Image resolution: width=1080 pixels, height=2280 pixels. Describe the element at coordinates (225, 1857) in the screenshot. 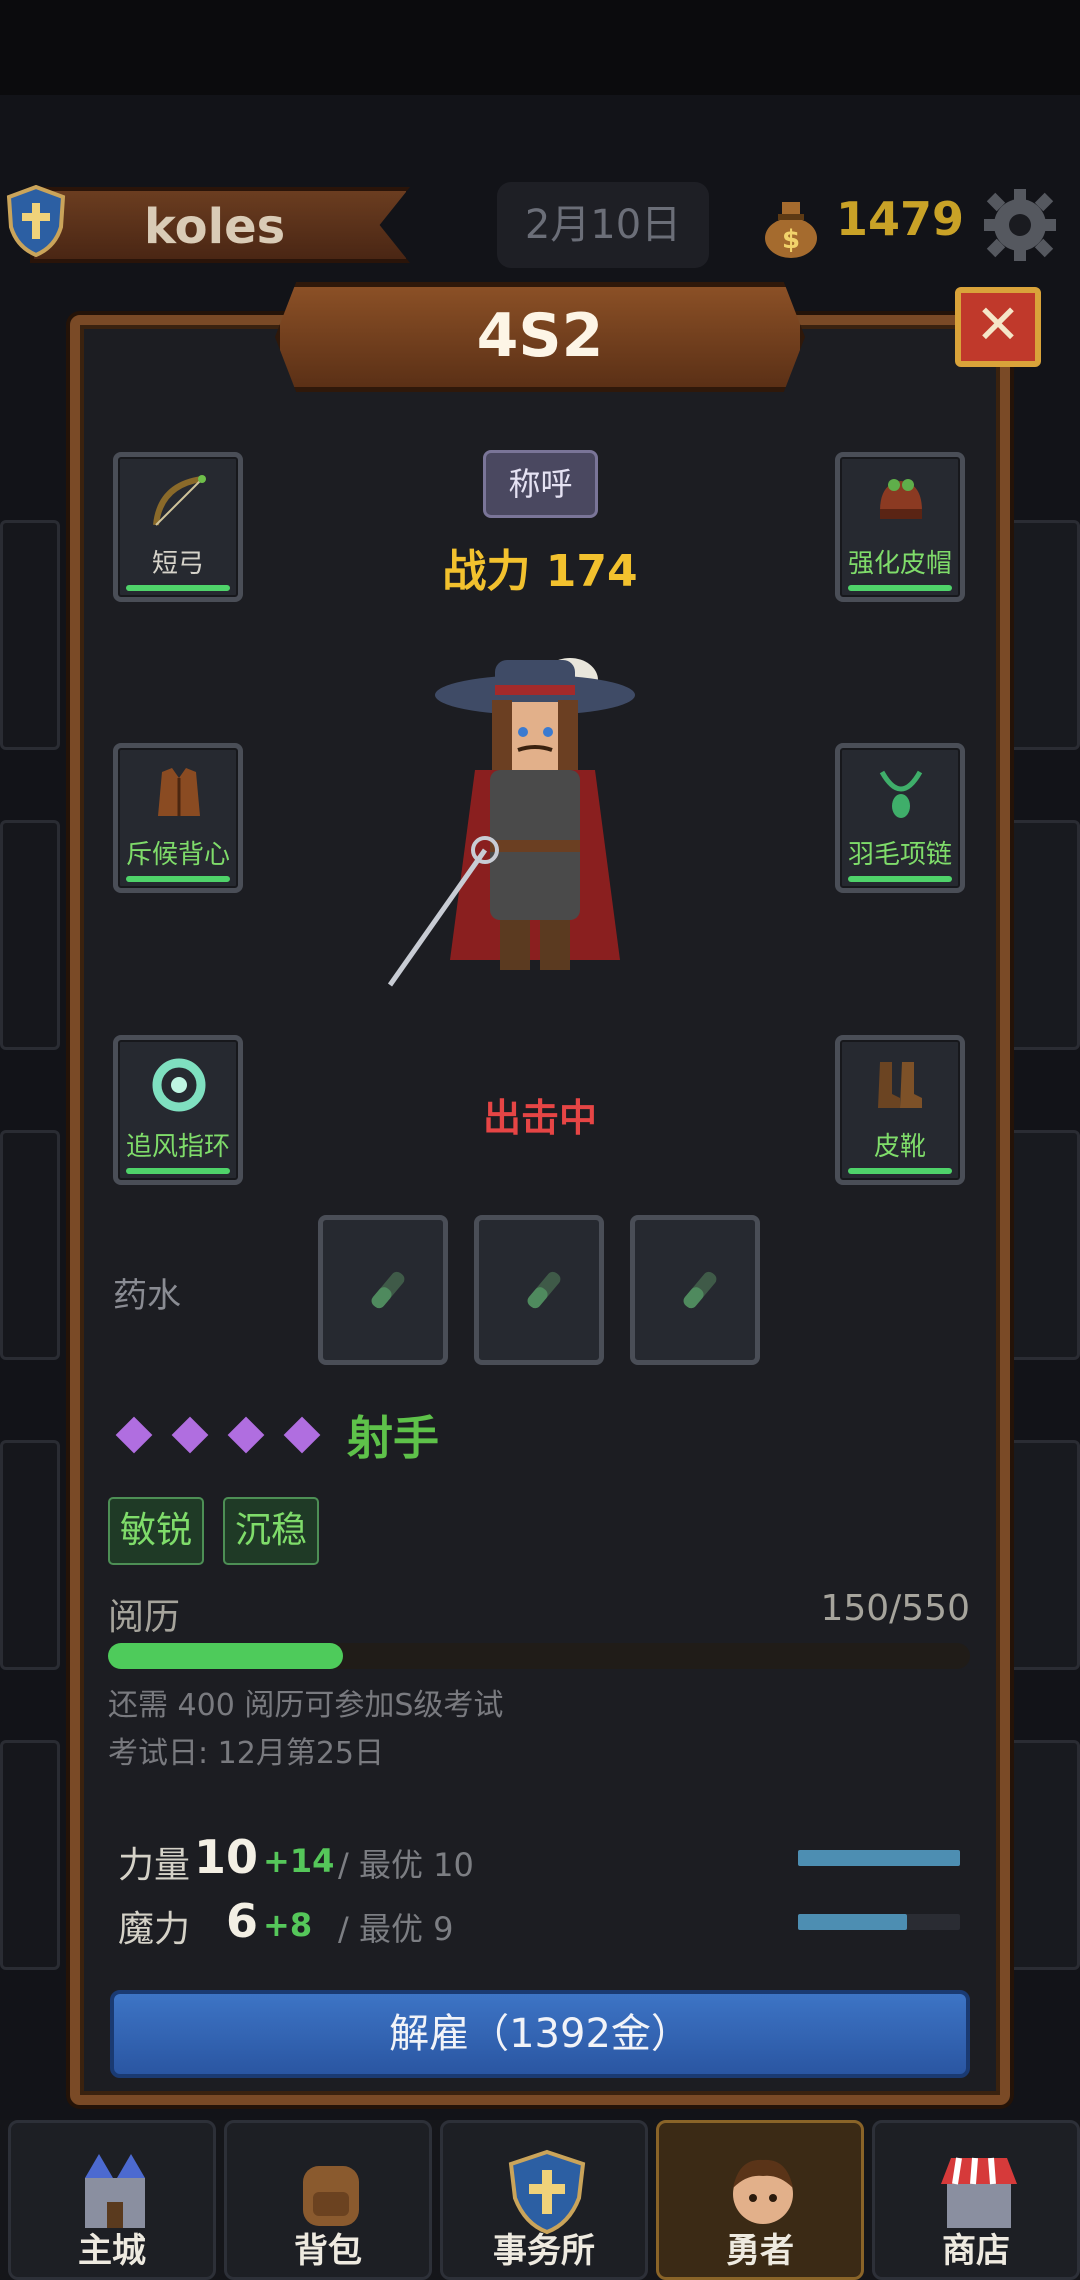

I see `stat-value: 10` at that location.